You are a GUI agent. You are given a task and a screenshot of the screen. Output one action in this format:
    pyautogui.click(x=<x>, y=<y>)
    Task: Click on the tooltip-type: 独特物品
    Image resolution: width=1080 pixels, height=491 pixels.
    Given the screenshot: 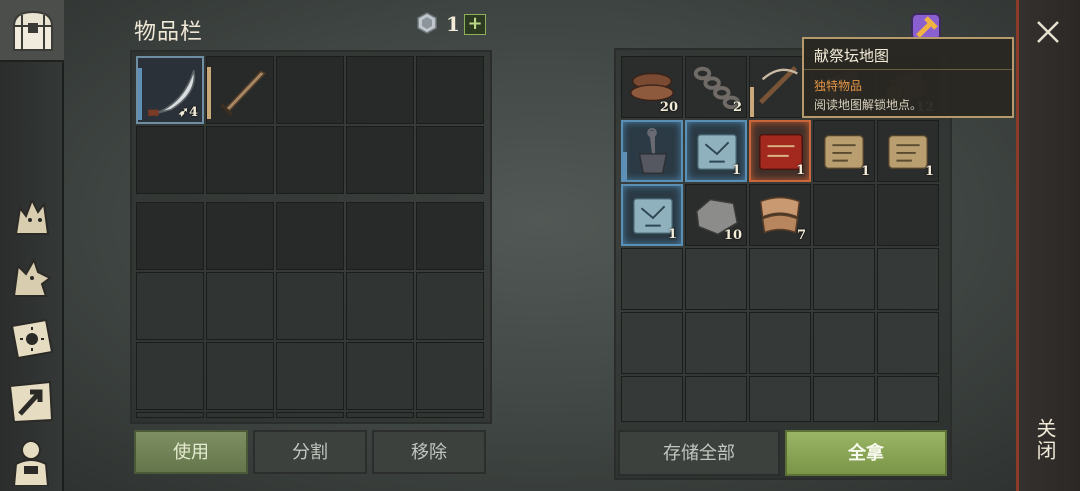 What is the action you would take?
    pyautogui.click(x=838, y=86)
    